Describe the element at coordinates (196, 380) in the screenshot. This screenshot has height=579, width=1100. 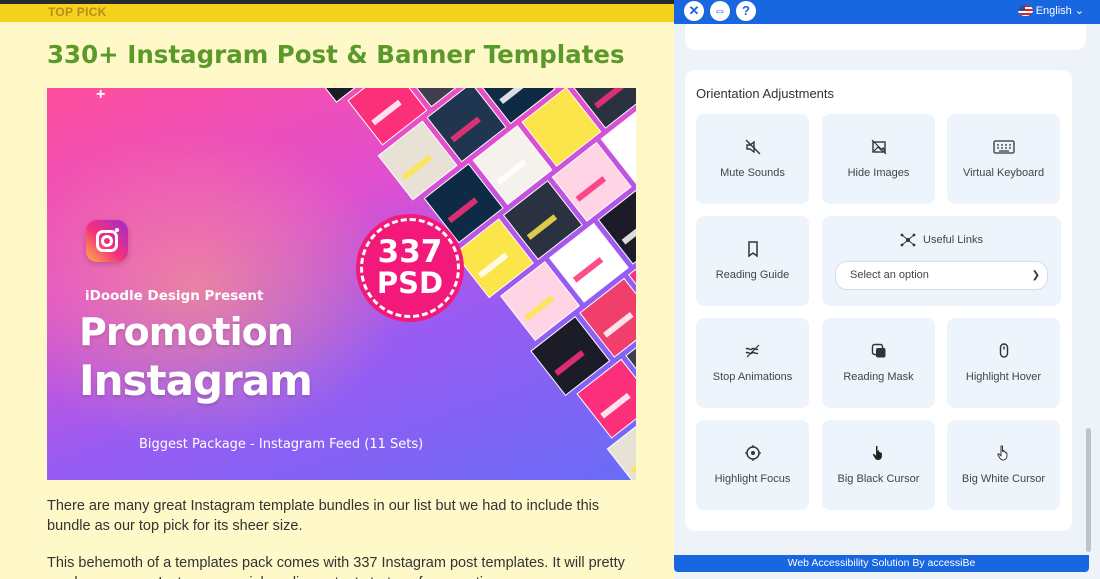
I see `hero-headline-line2: Instagram` at that location.